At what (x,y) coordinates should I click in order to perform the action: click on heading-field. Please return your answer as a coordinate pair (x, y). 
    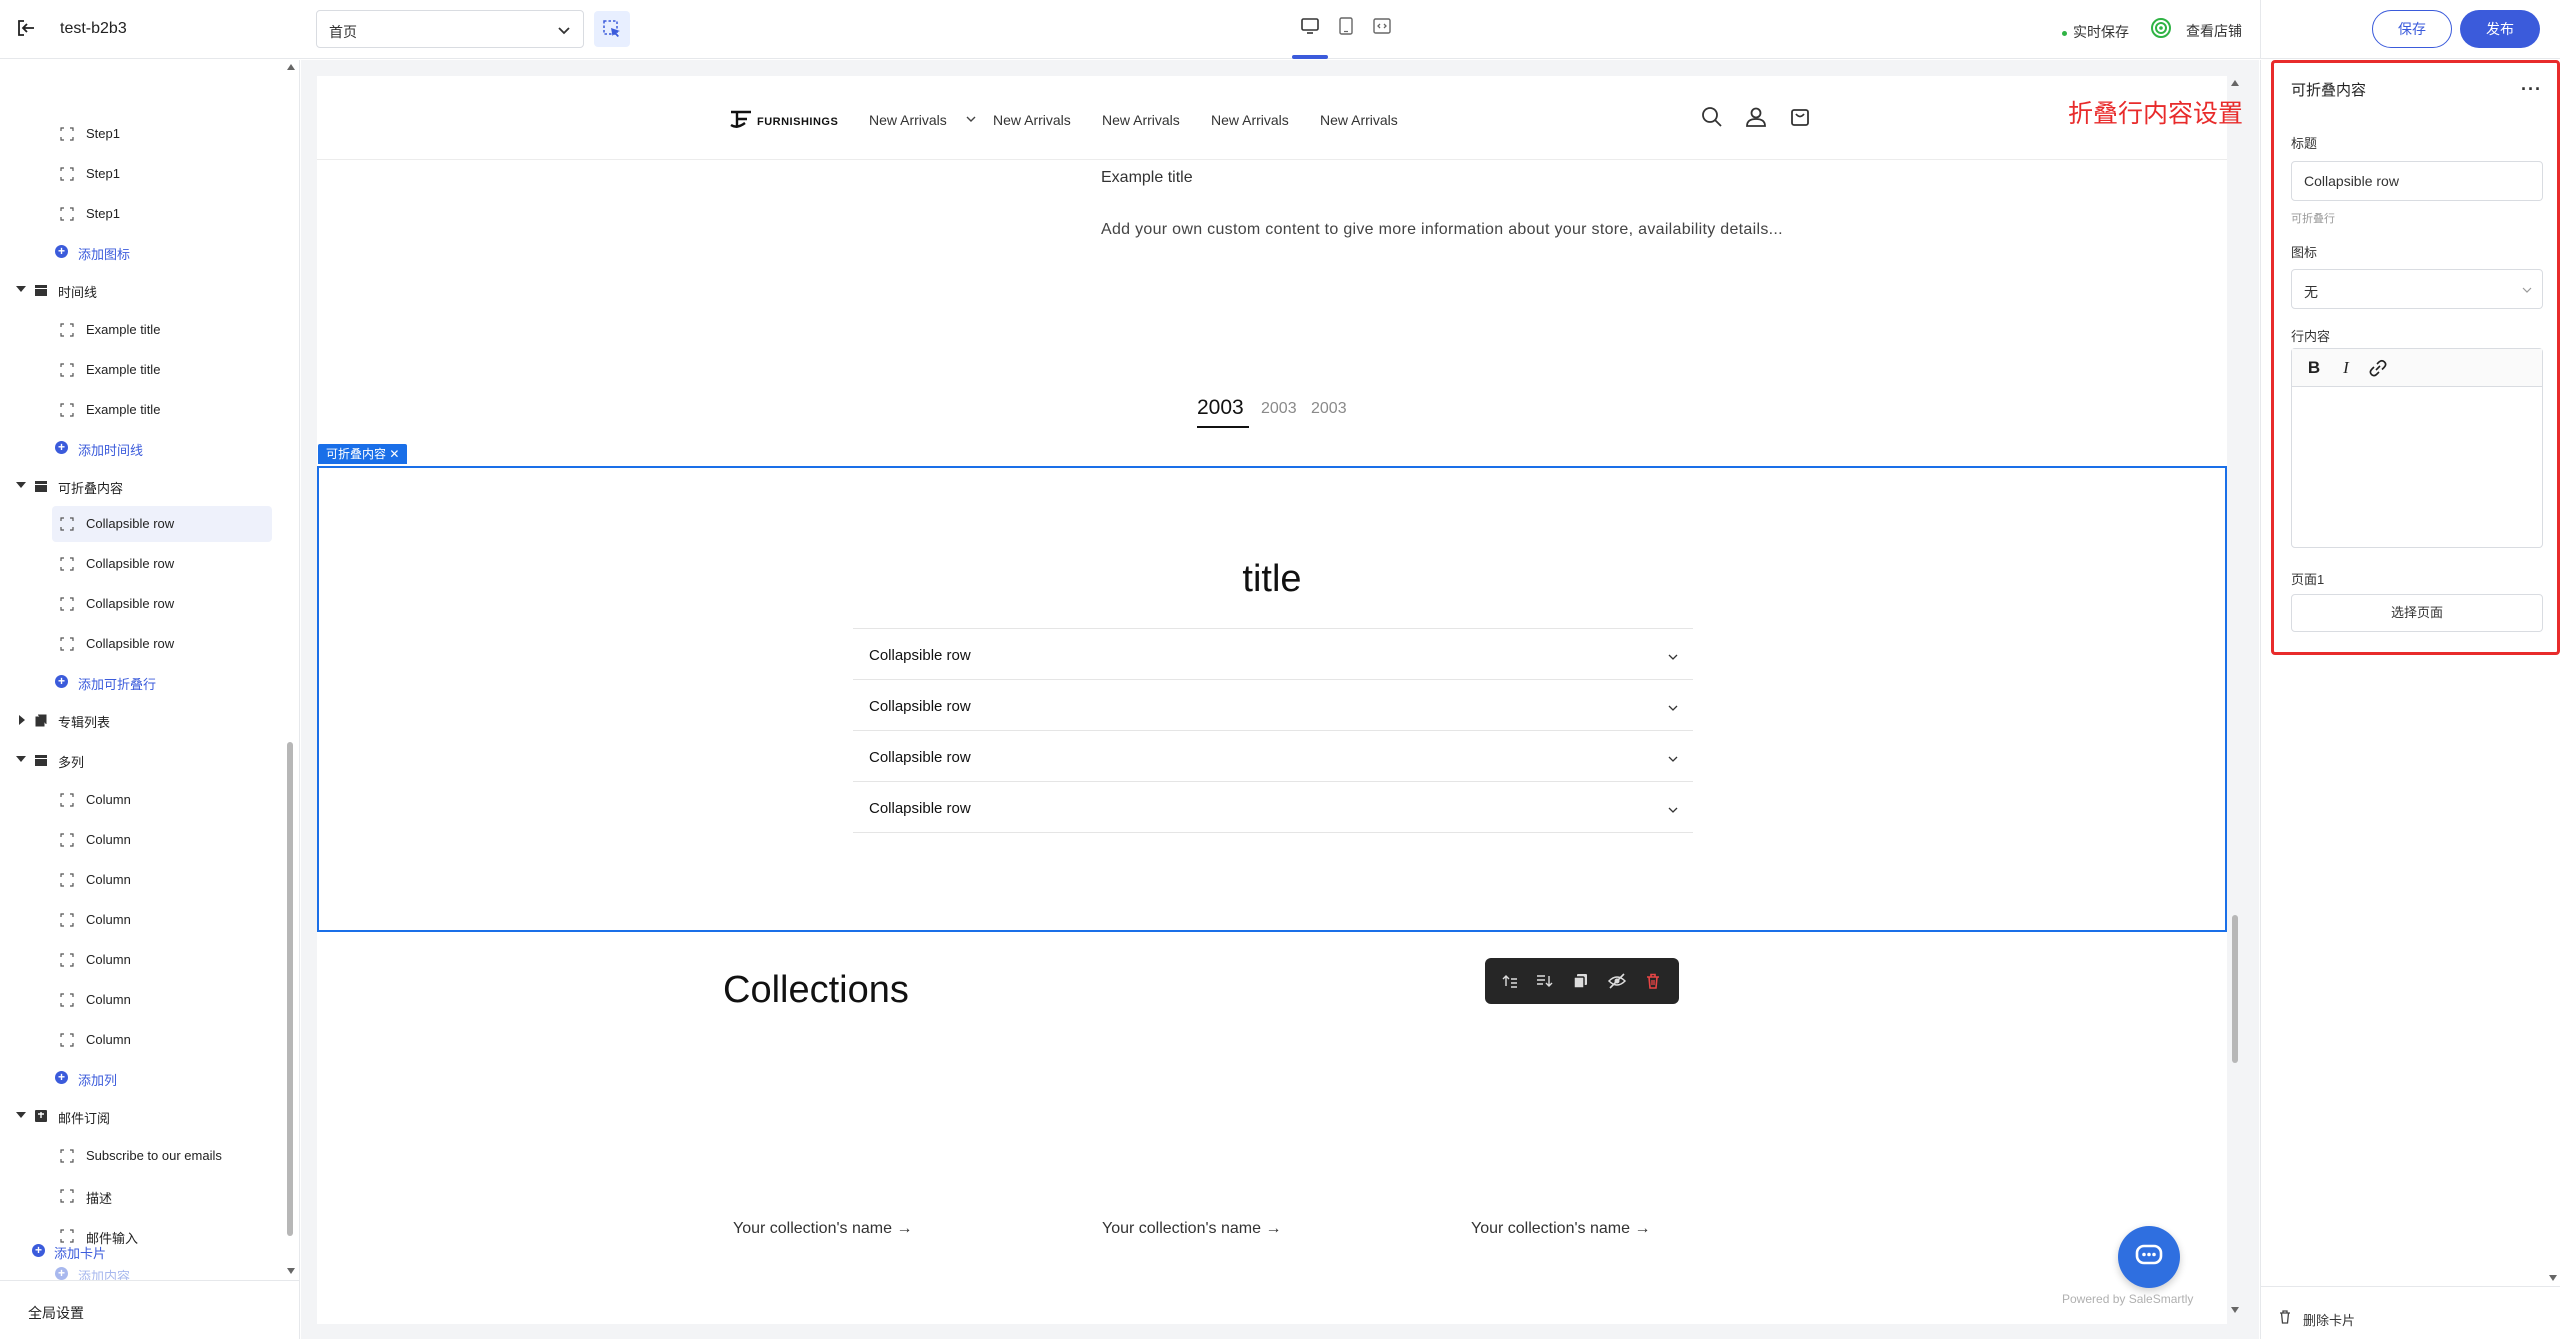
    Looking at the image, I should click on (2417, 181).